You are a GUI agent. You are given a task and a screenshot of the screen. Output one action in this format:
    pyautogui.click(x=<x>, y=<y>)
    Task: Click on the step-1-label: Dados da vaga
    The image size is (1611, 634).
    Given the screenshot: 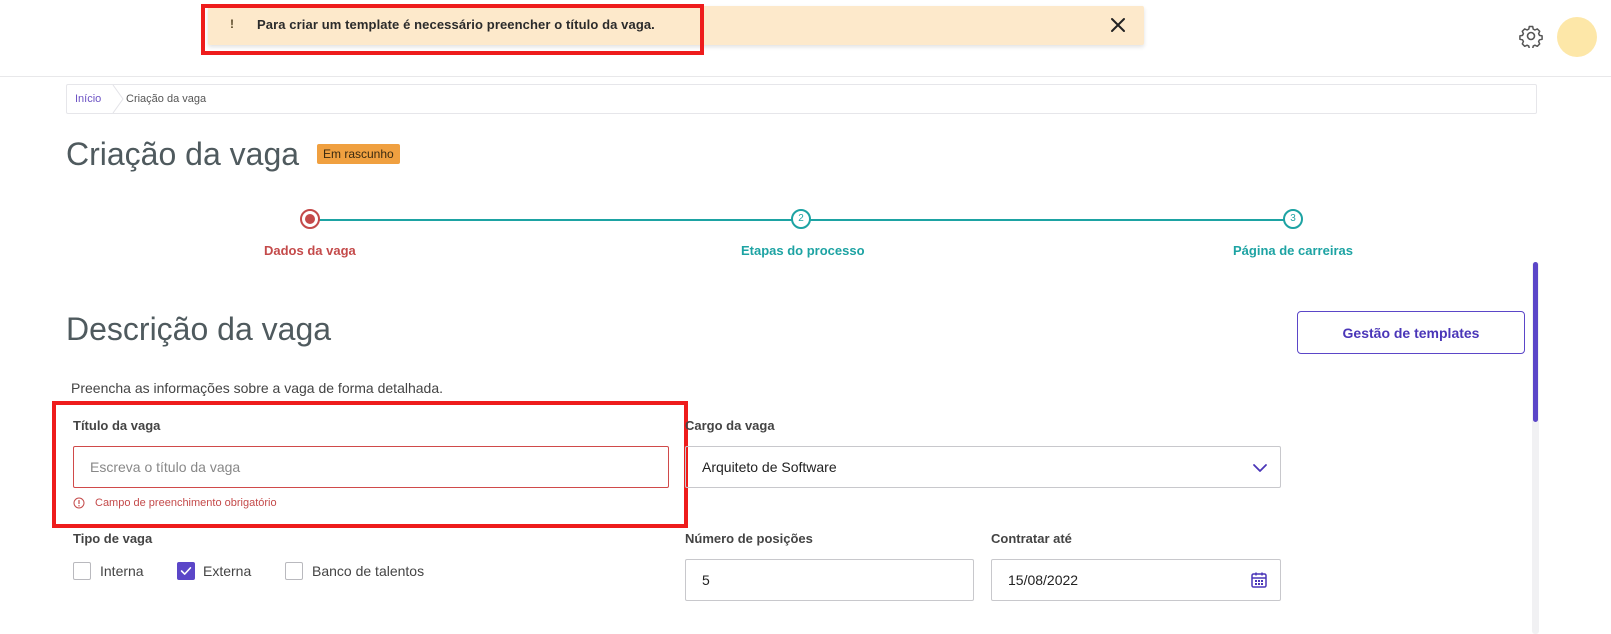 What is the action you would take?
    pyautogui.click(x=310, y=250)
    